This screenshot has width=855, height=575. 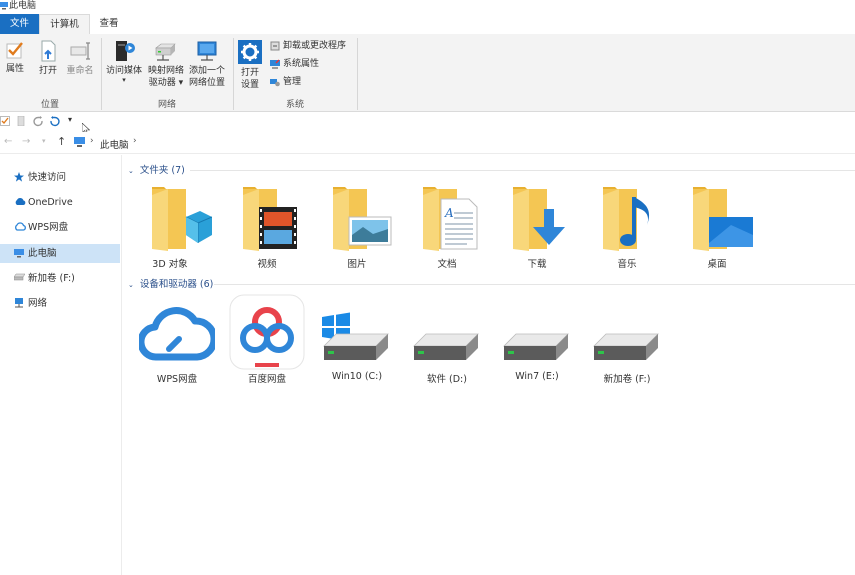 What do you see at coordinates (124, 62) in the screenshot?
I see `access-media-button: 访问媒体 ▾` at bounding box center [124, 62].